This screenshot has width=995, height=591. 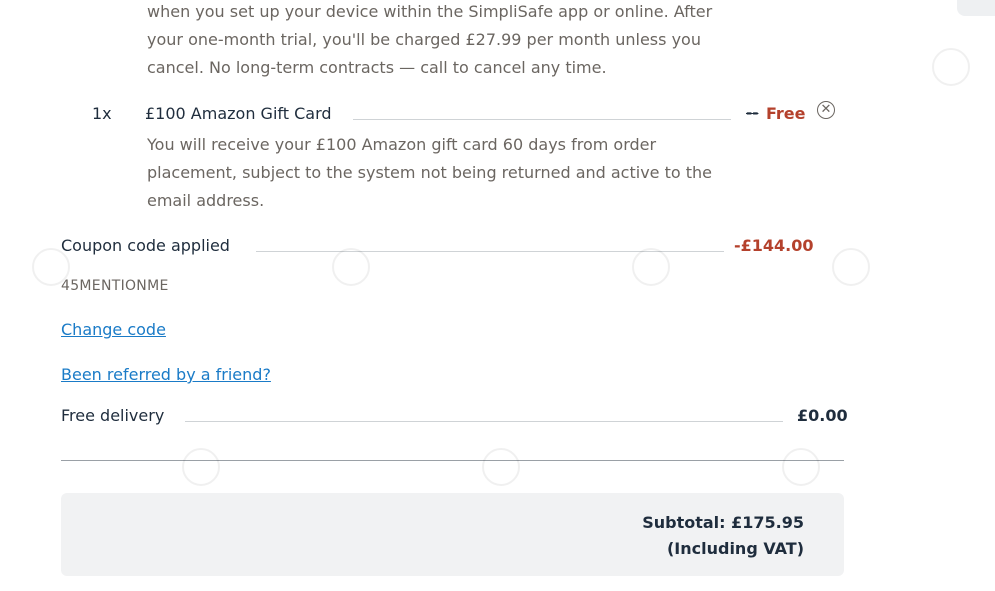 What do you see at coordinates (113, 329) in the screenshot?
I see `change-code-link: Change code` at bounding box center [113, 329].